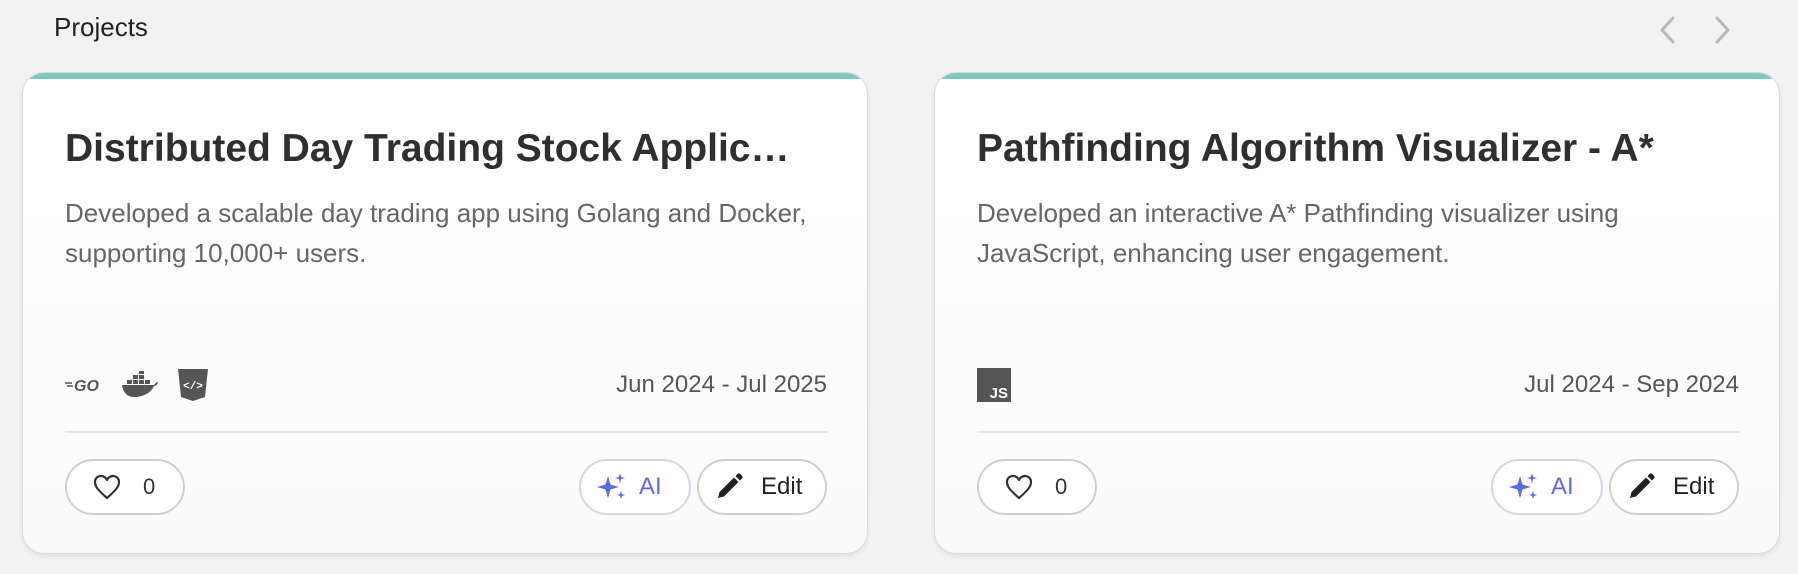 Image resolution: width=1798 pixels, height=574 pixels. I want to click on project-date-range: Jul 2024 - Sep 2024, so click(1631, 384).